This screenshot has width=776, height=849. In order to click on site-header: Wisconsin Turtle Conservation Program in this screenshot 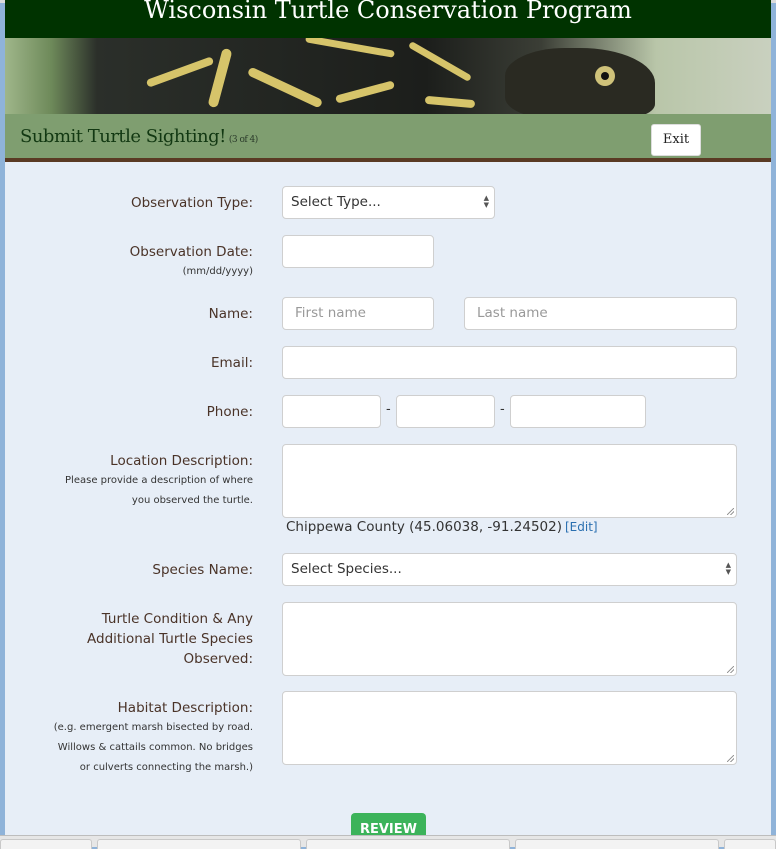, I will do `click(388, 19)`.